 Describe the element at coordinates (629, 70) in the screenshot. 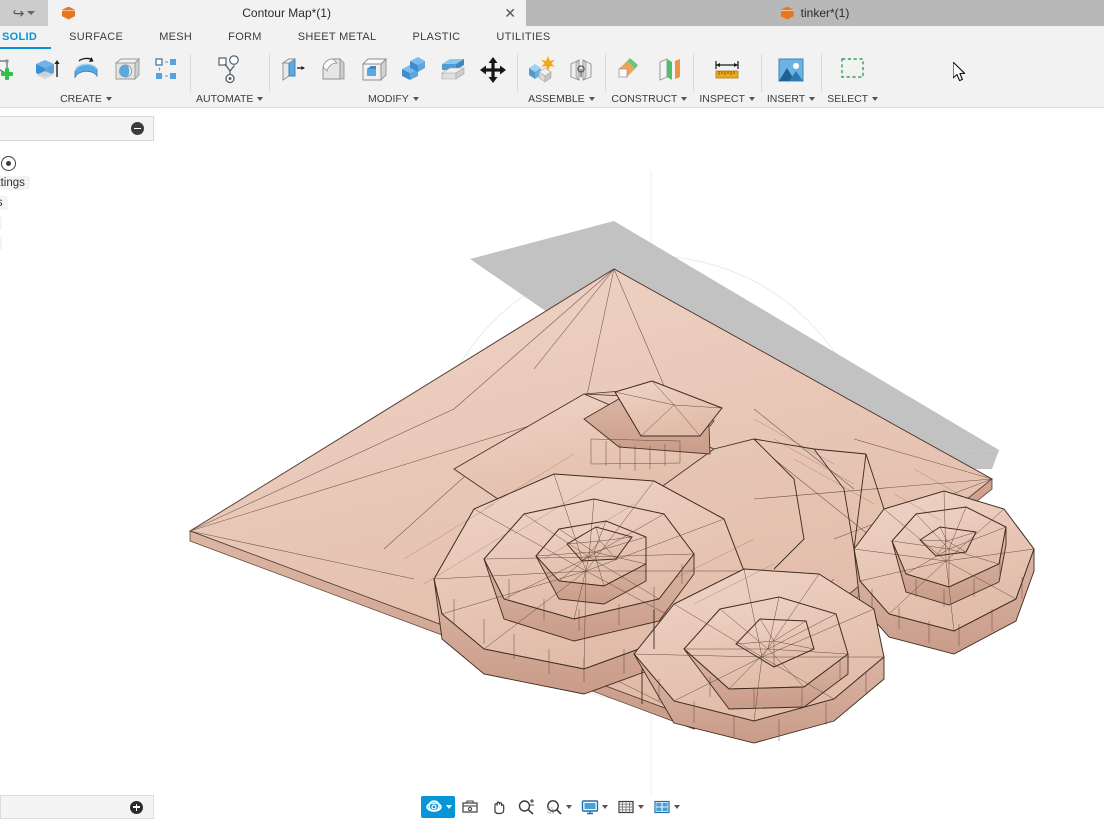

I see `offset-plane-button` at that location.